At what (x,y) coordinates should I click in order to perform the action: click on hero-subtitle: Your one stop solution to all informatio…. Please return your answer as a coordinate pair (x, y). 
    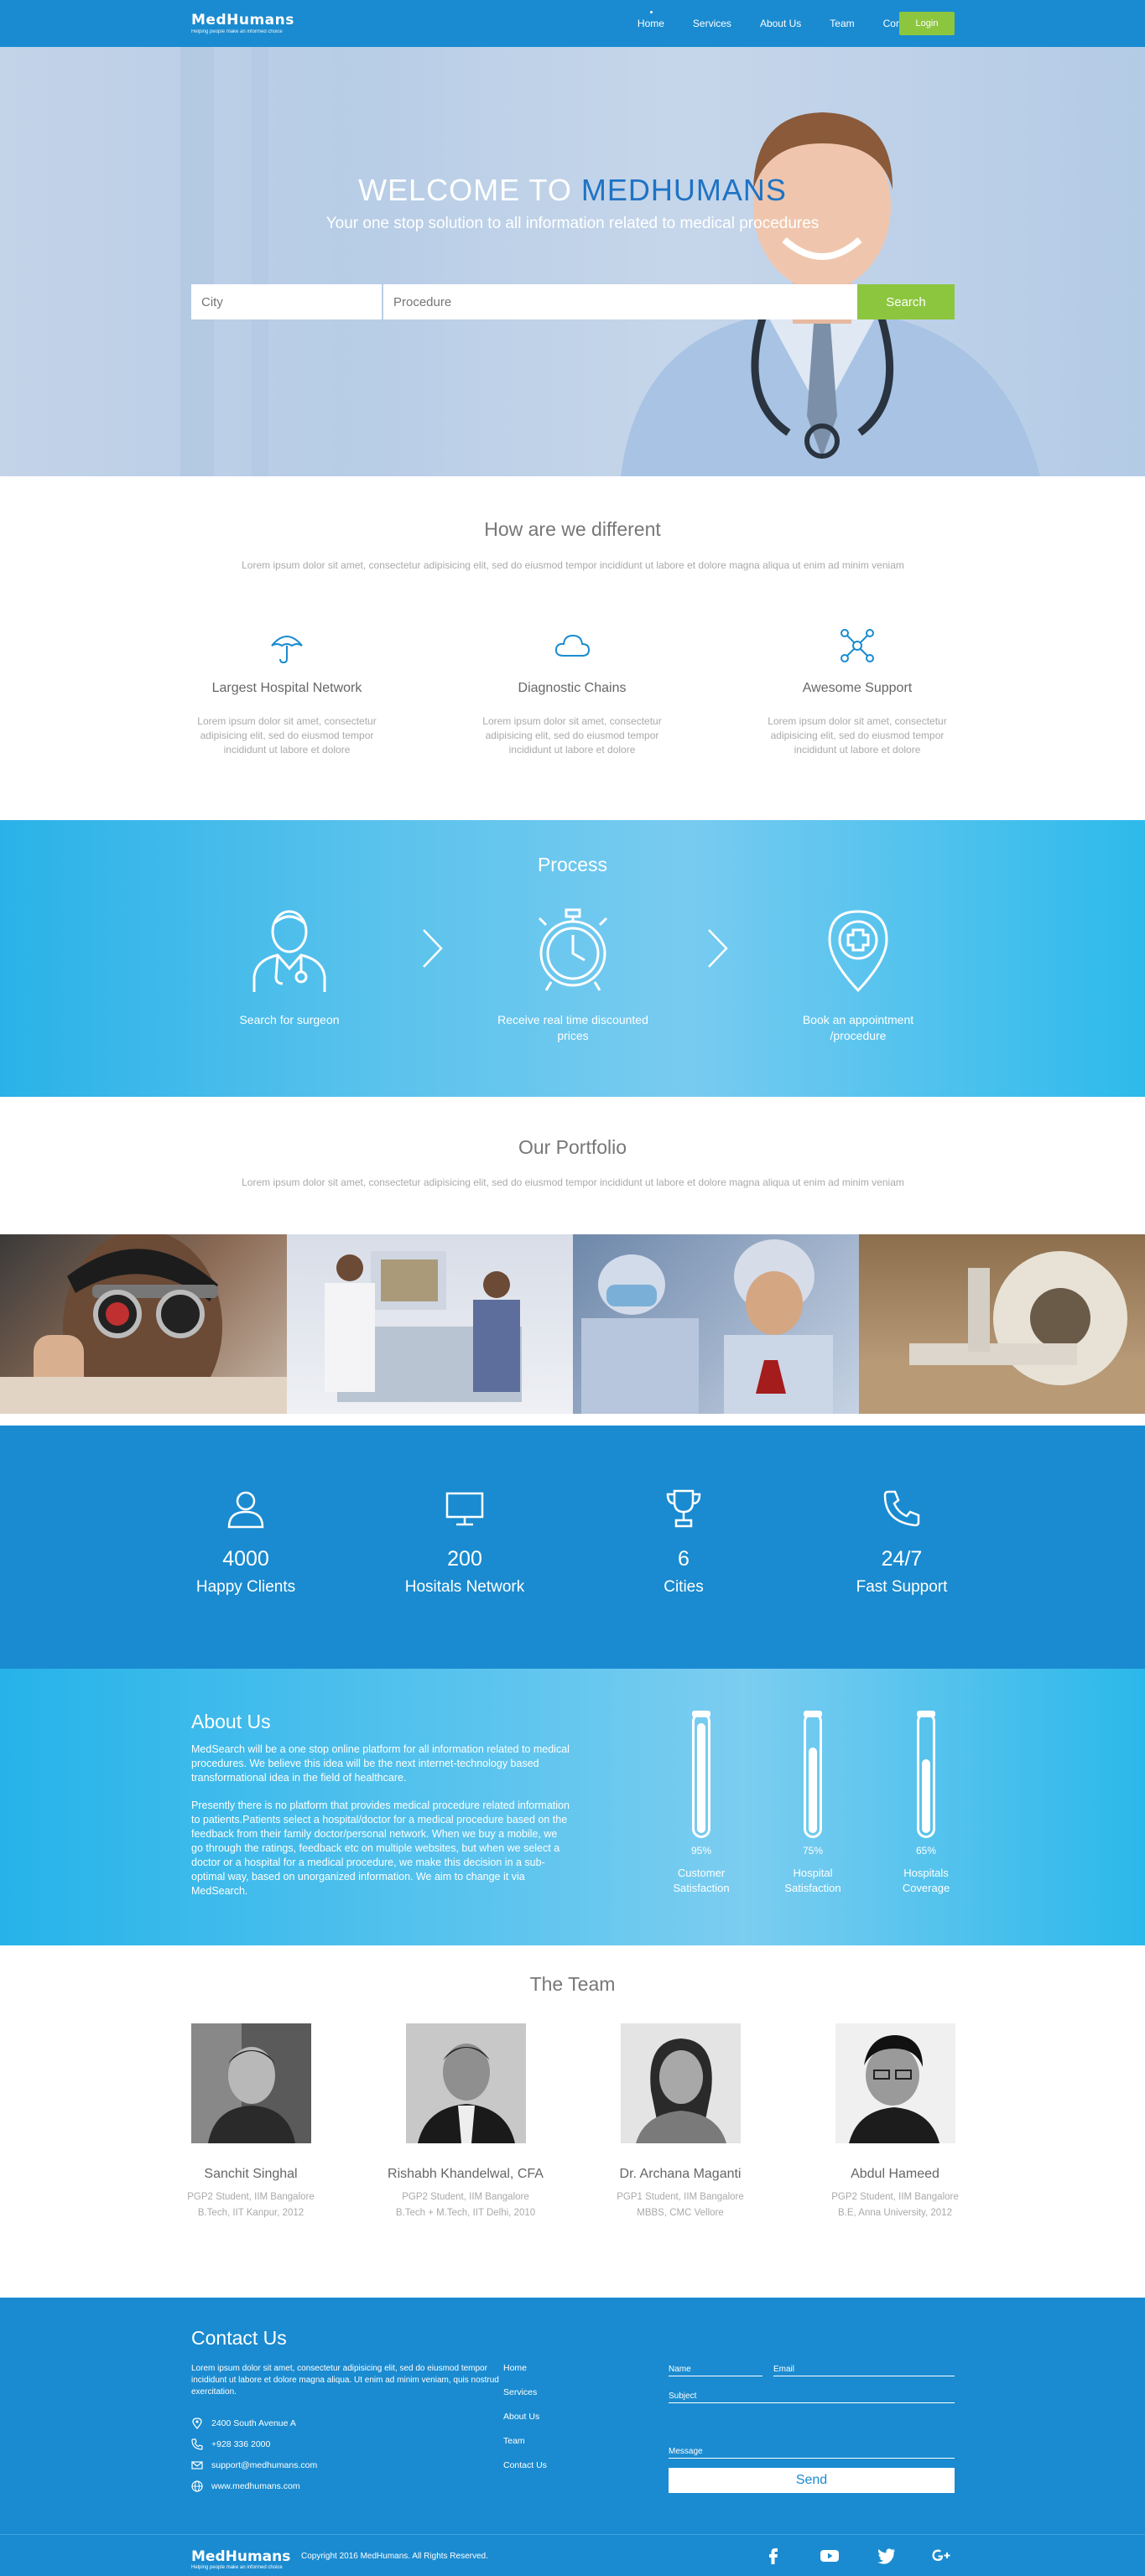
    Looking at the image, I should click on (572, 223).